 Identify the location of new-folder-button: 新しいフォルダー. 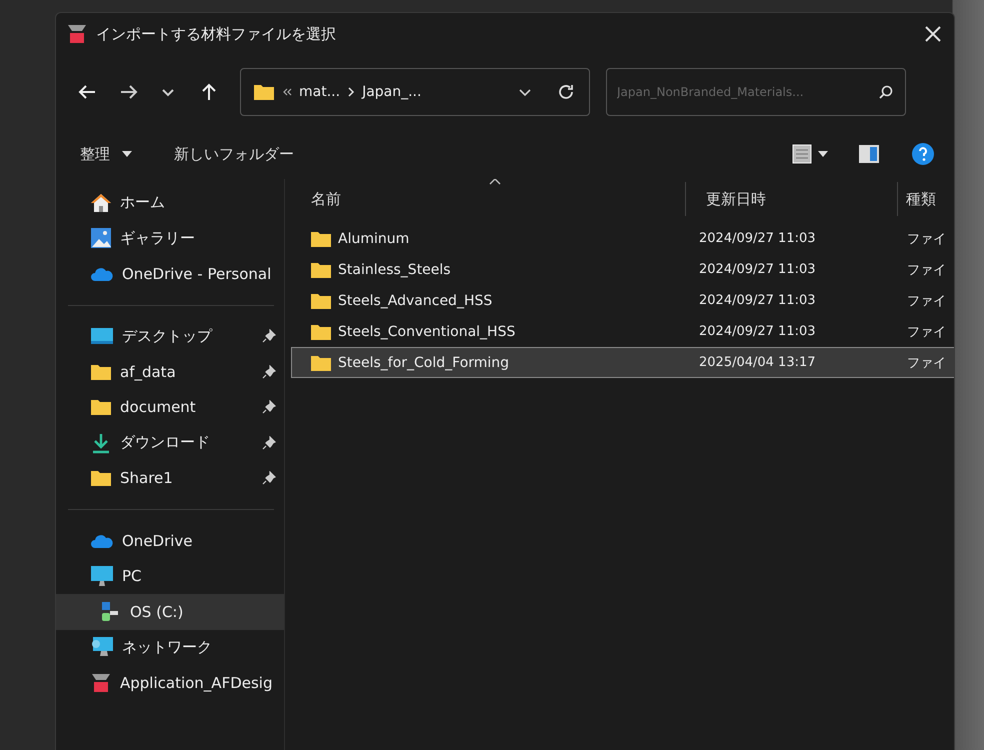
(234, 154).